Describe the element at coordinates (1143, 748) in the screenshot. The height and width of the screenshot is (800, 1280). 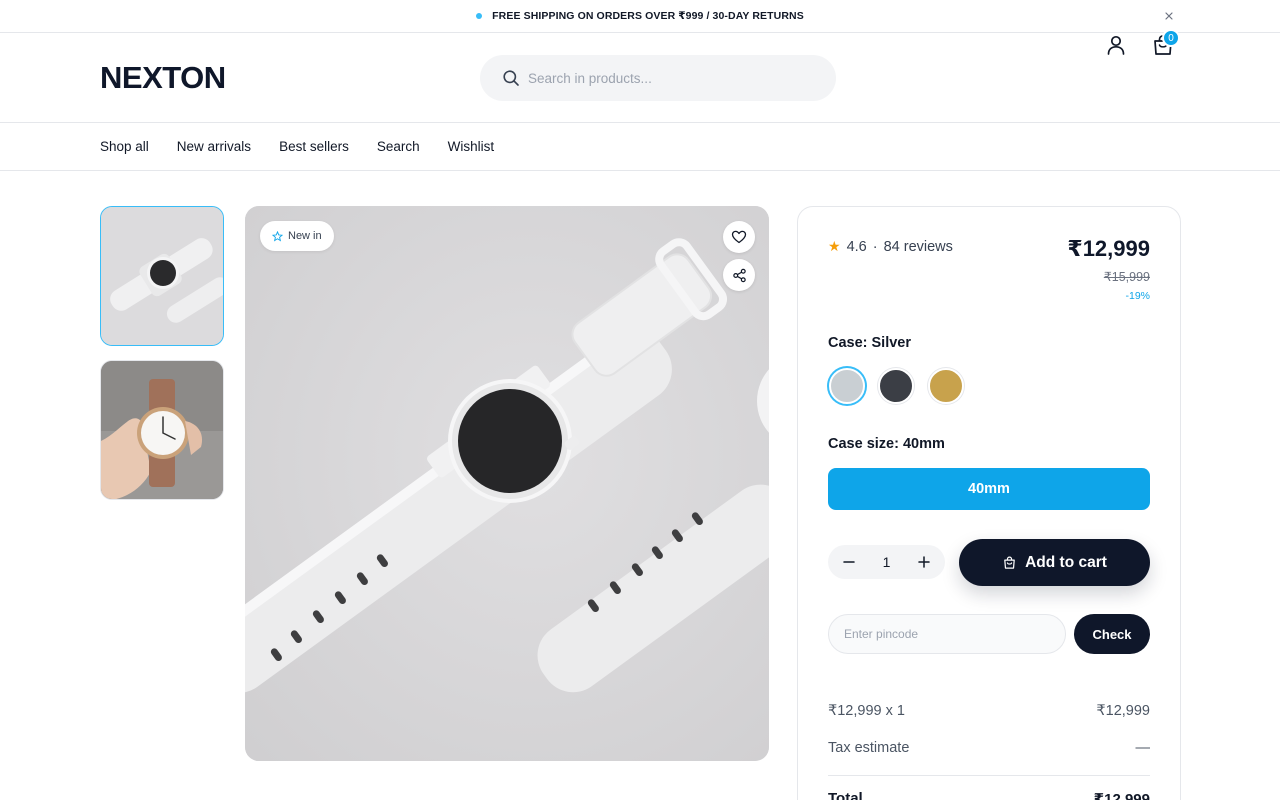
I see `tax-value: —` at that location.